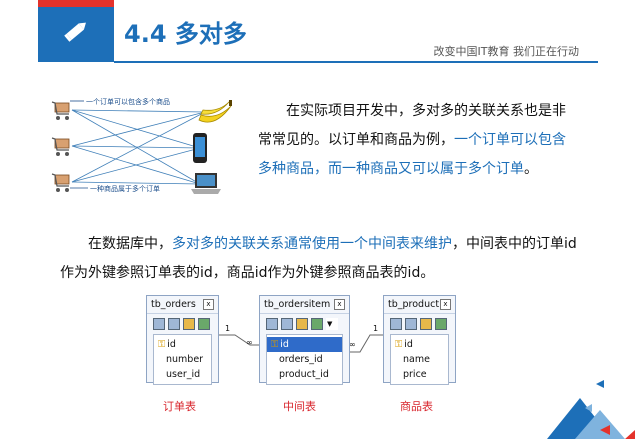 Image resolution: width=635 pixels, height=439 pixels. I want to click on field-list: ⚿ id number user_id, so click(182, 359).